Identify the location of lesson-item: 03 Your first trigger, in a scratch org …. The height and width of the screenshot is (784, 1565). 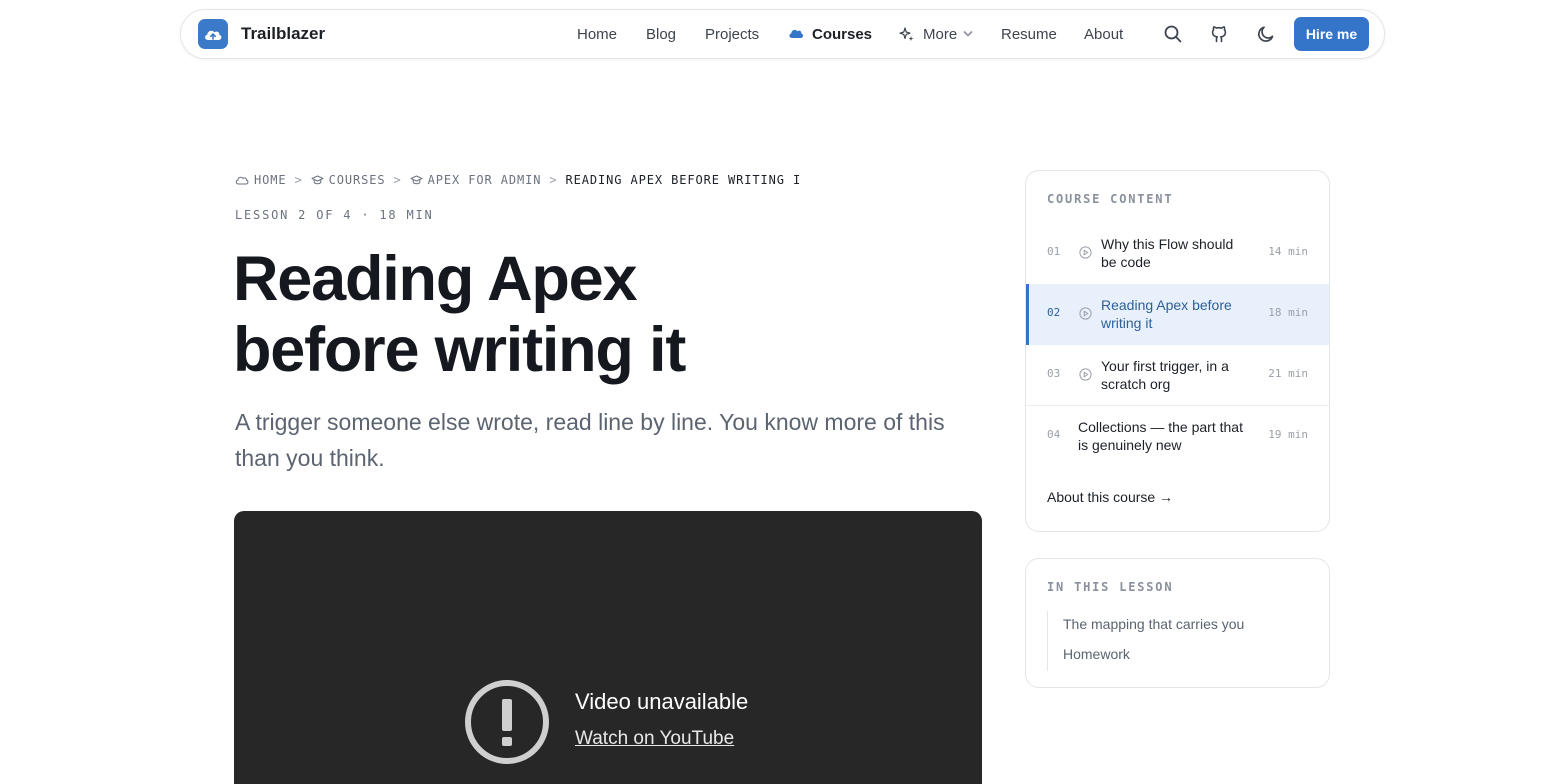
(1177, 375).